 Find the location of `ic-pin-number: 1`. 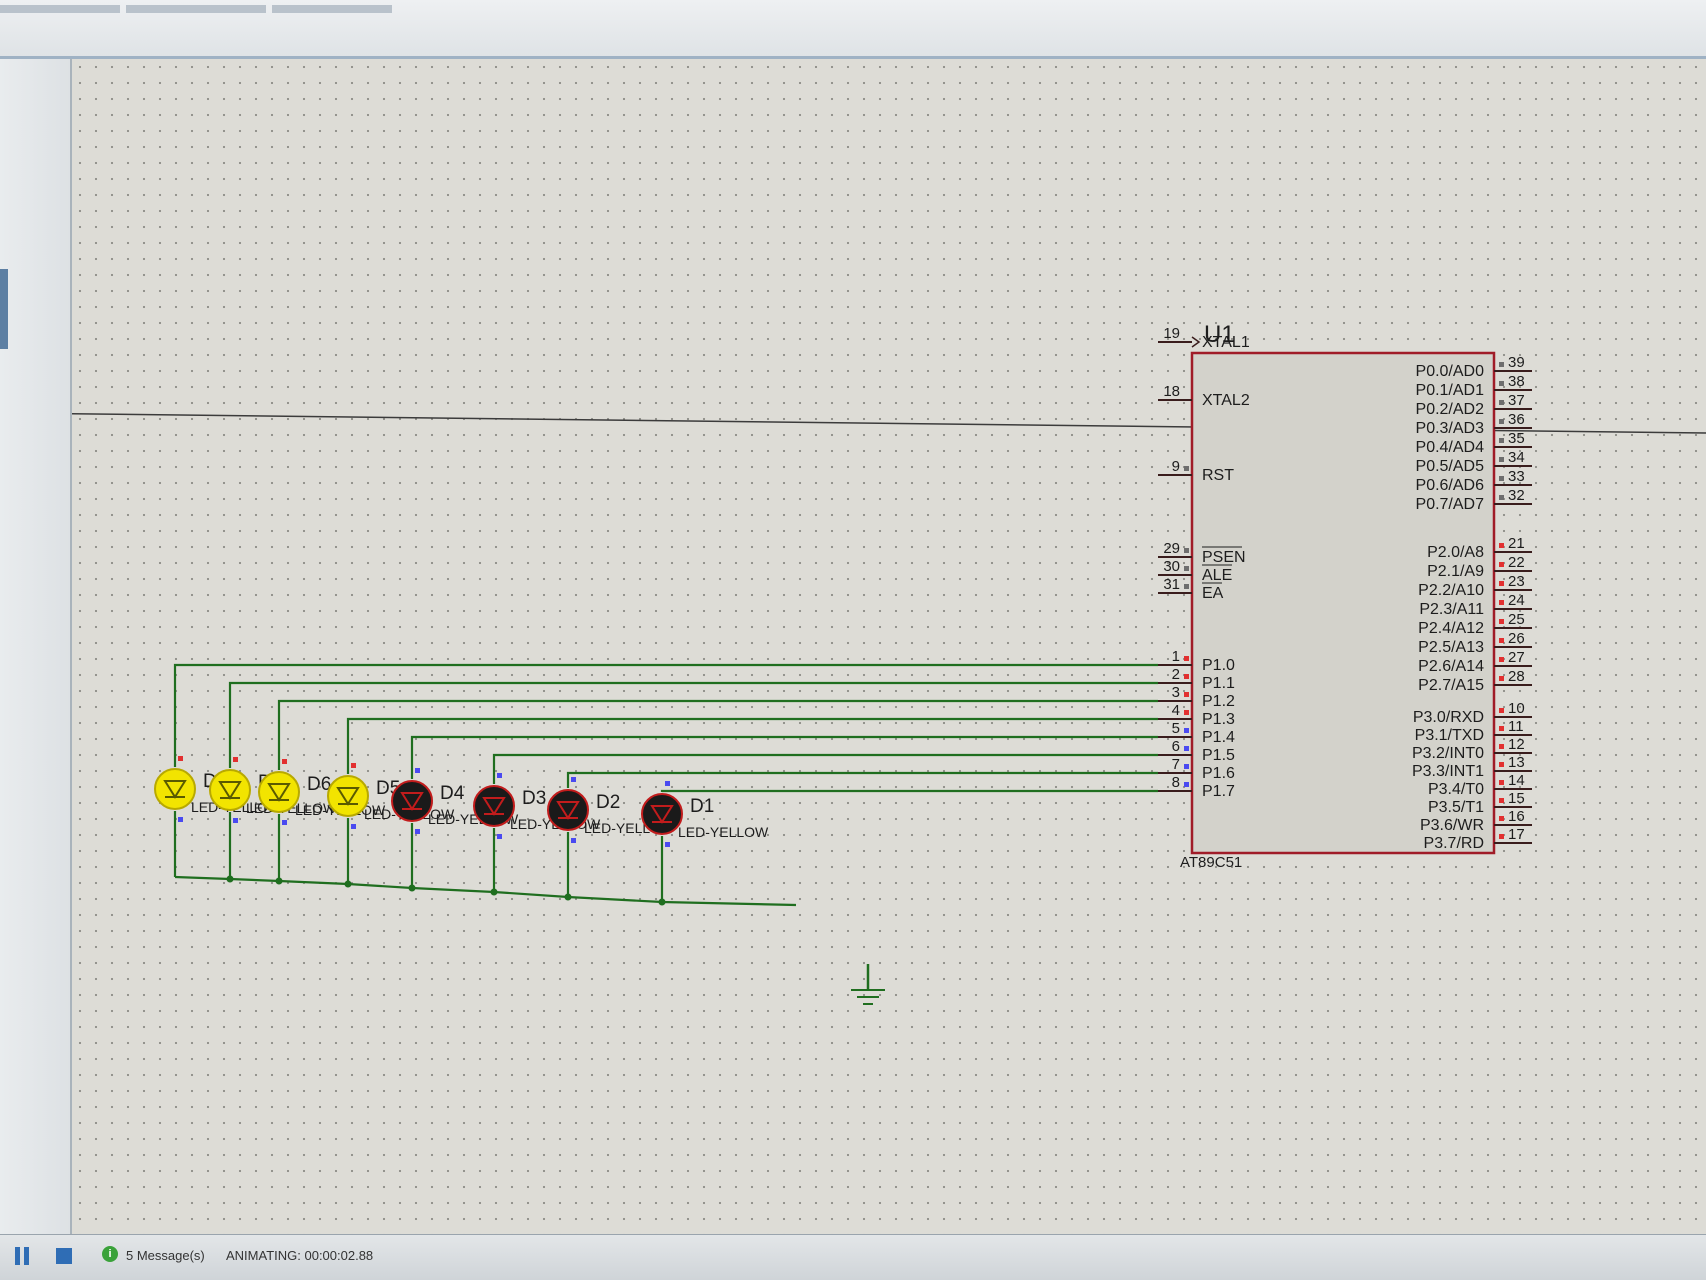

ic-pin-number: 1 is located at coordinates (1176, 656).